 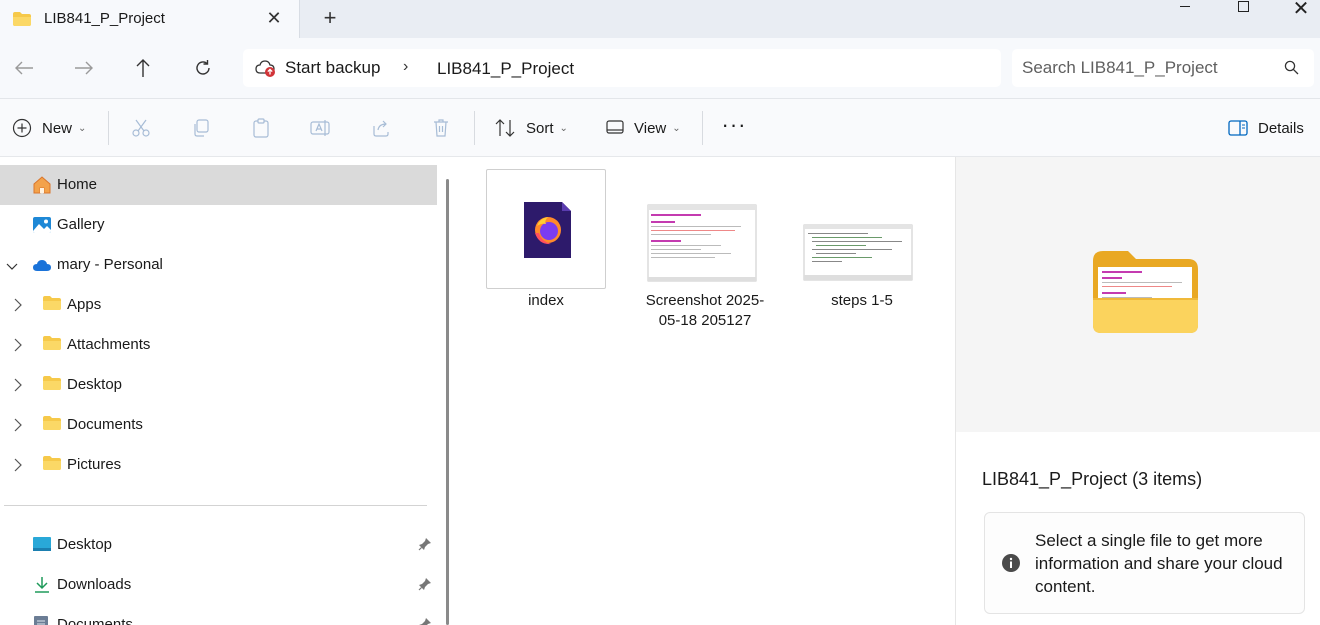 I want to click on sidebar-item-desktop: Desktop, so click(x=218, y=385).